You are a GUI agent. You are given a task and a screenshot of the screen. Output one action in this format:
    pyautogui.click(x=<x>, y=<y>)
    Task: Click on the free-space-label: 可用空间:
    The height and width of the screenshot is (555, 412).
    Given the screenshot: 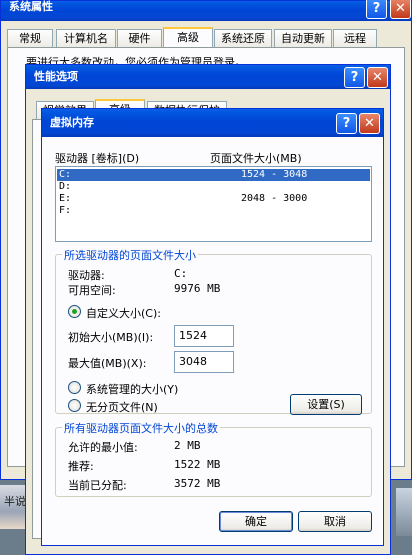 What is the action you would take?
    pyautogui.click(x=92, y=290)
    